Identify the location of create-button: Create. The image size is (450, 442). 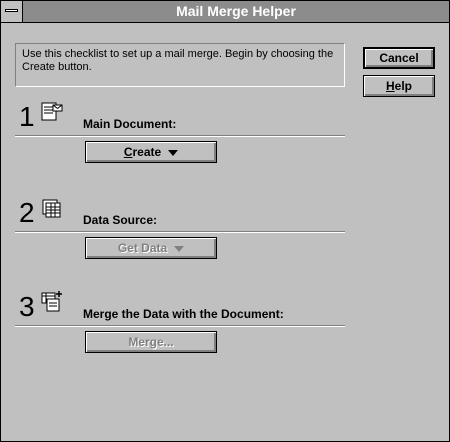
(151, 152).